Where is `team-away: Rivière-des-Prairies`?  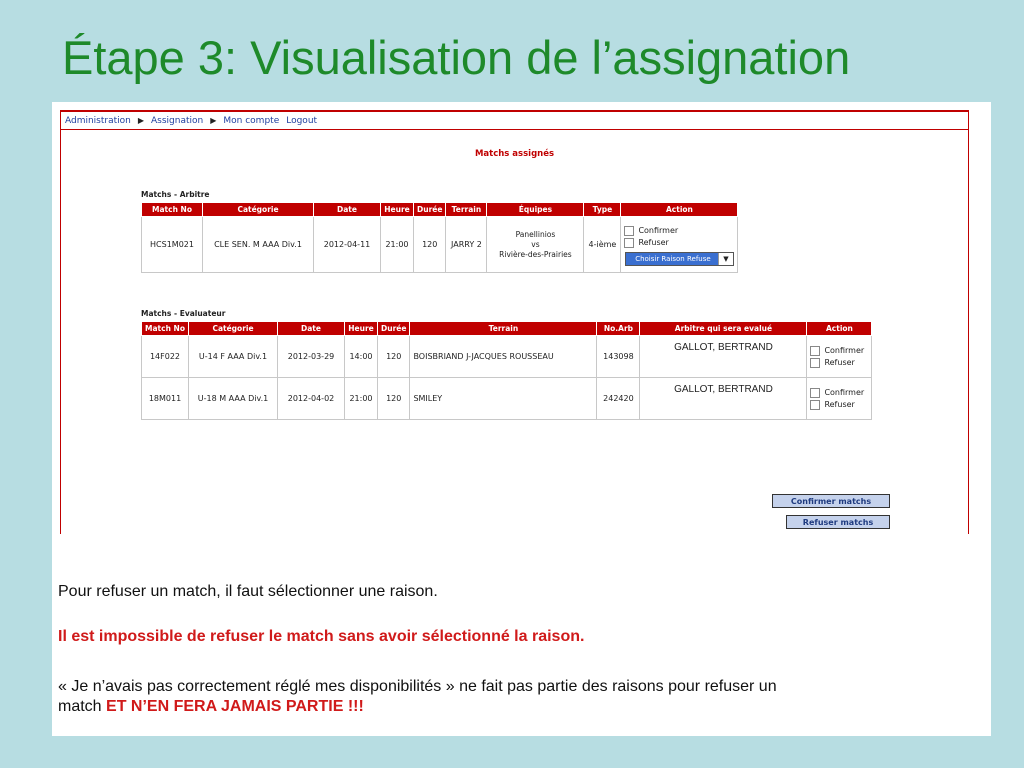 team-away: Rivière-des-Prairies is located at coordinates (535, 254).